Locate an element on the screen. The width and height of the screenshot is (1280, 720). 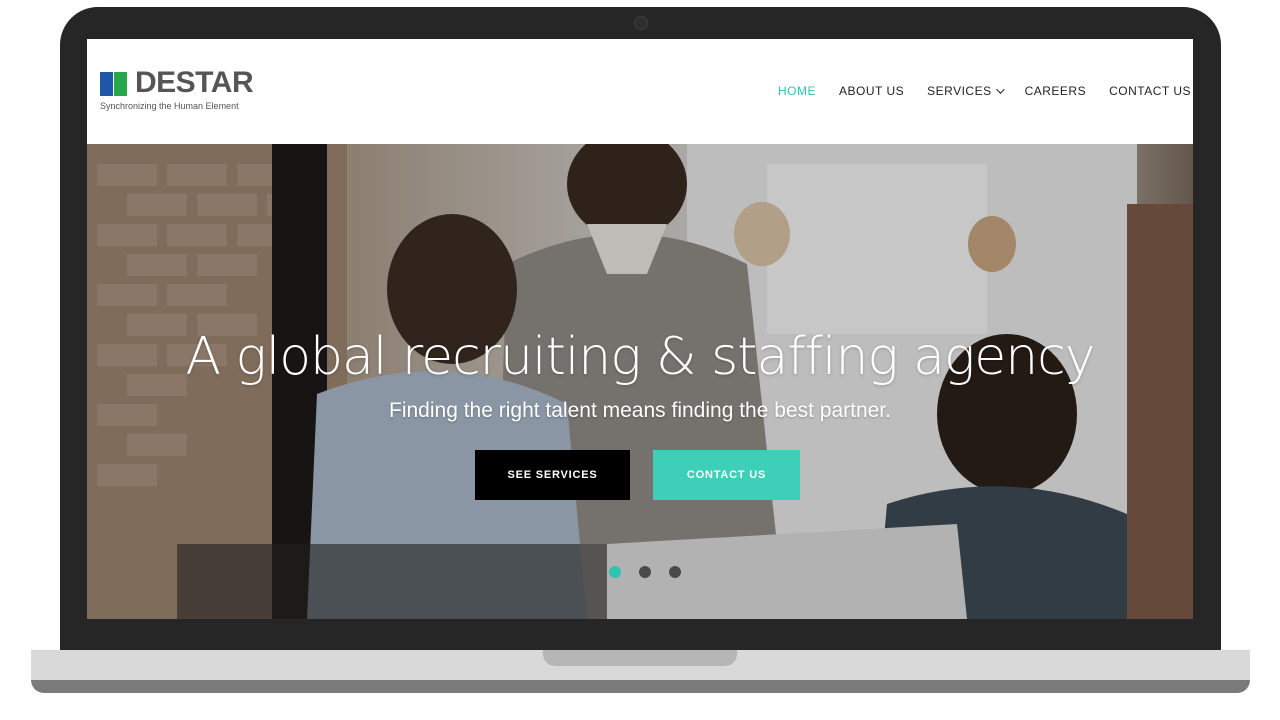
laptop-base-edge is located at coordinates (640, 686).